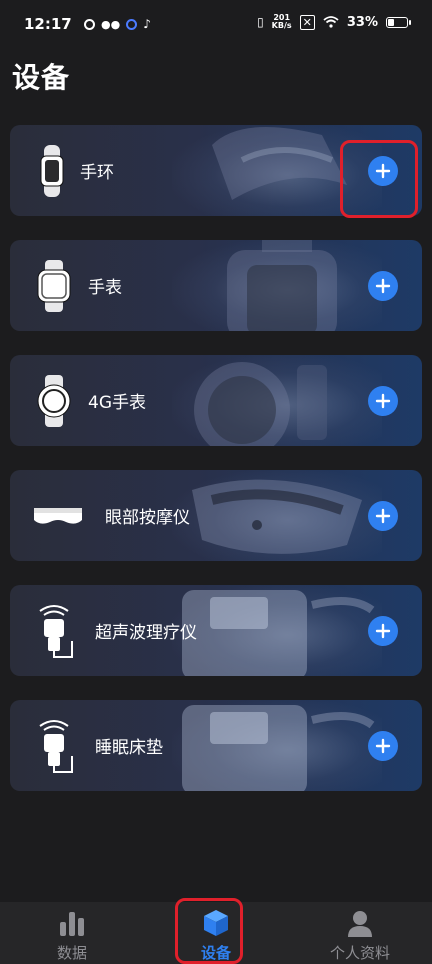 Image resolution: width=432 pixels, height=964 pixels. I want to click on status-bar: 12:17 ●● ♪ ▯ 201 KB/s ✕ 33%, so click(216, 26).